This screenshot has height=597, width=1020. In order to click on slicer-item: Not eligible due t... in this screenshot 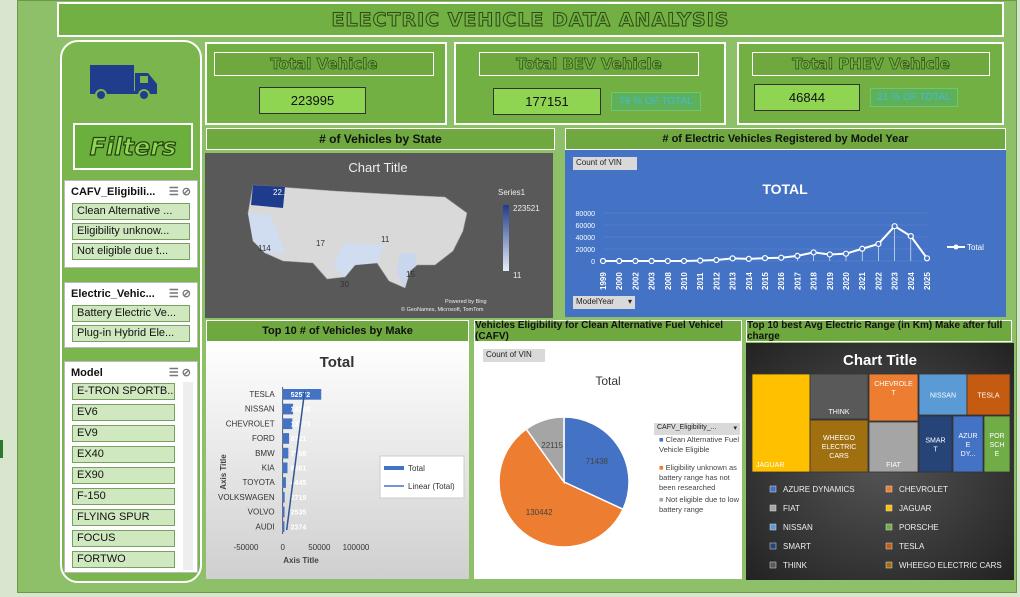, I will do `click(131, 251)`.